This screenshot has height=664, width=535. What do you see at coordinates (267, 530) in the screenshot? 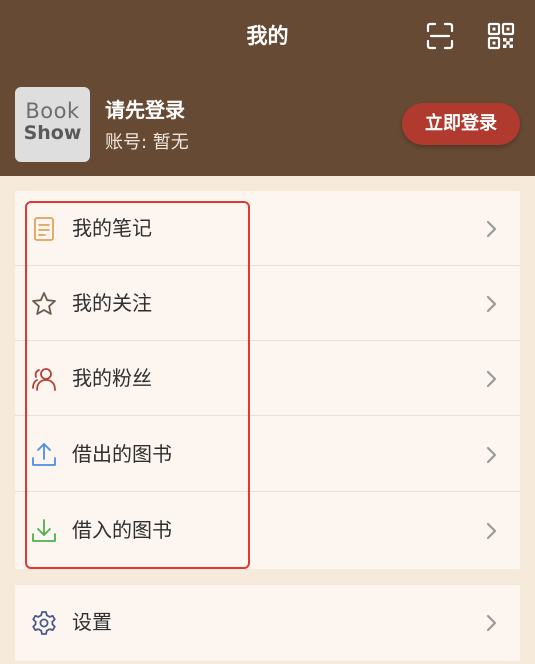
I see `menu-item-borrowed-books: 借入的图书` at bounding box center [267, 530].